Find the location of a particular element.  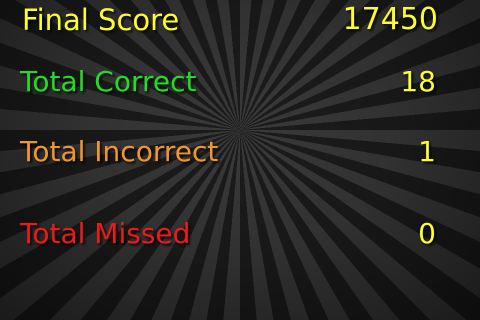

total-missed-label: Total Missed is located at coordinates (105, 233).